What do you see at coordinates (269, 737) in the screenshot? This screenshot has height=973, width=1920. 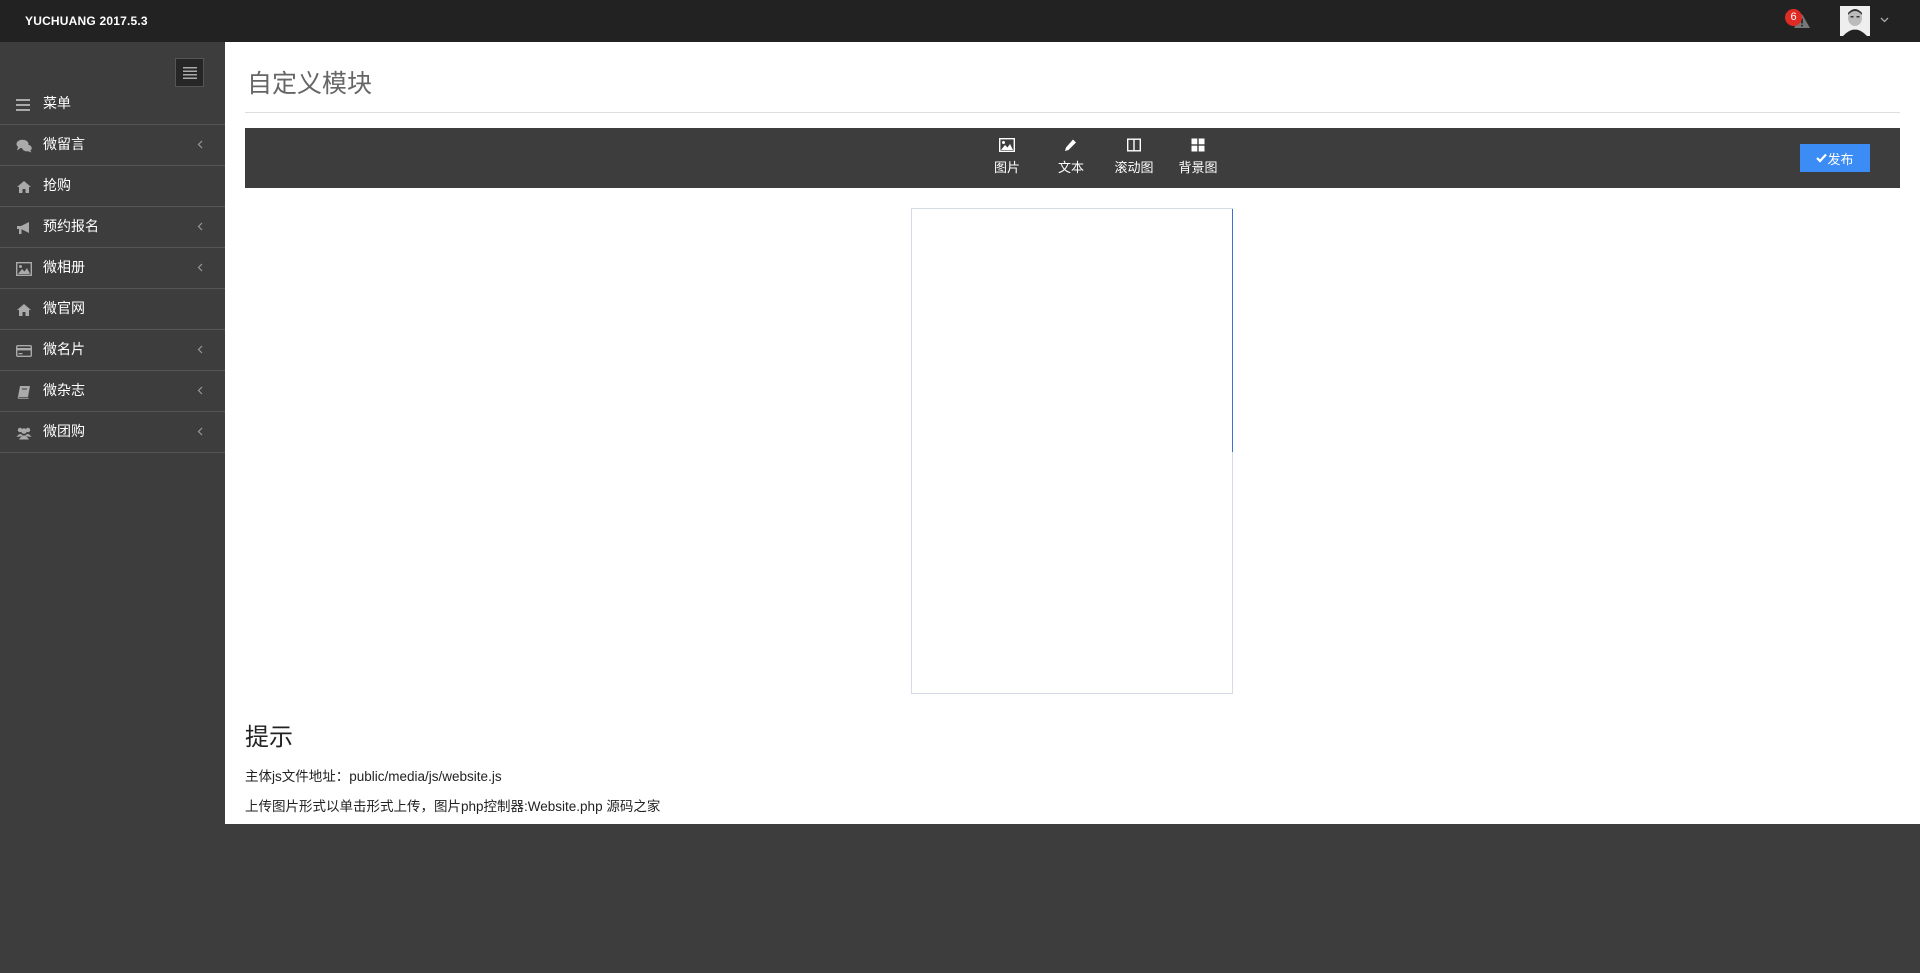 I see `tips-title: 提示` at bounding box center [269, 737].